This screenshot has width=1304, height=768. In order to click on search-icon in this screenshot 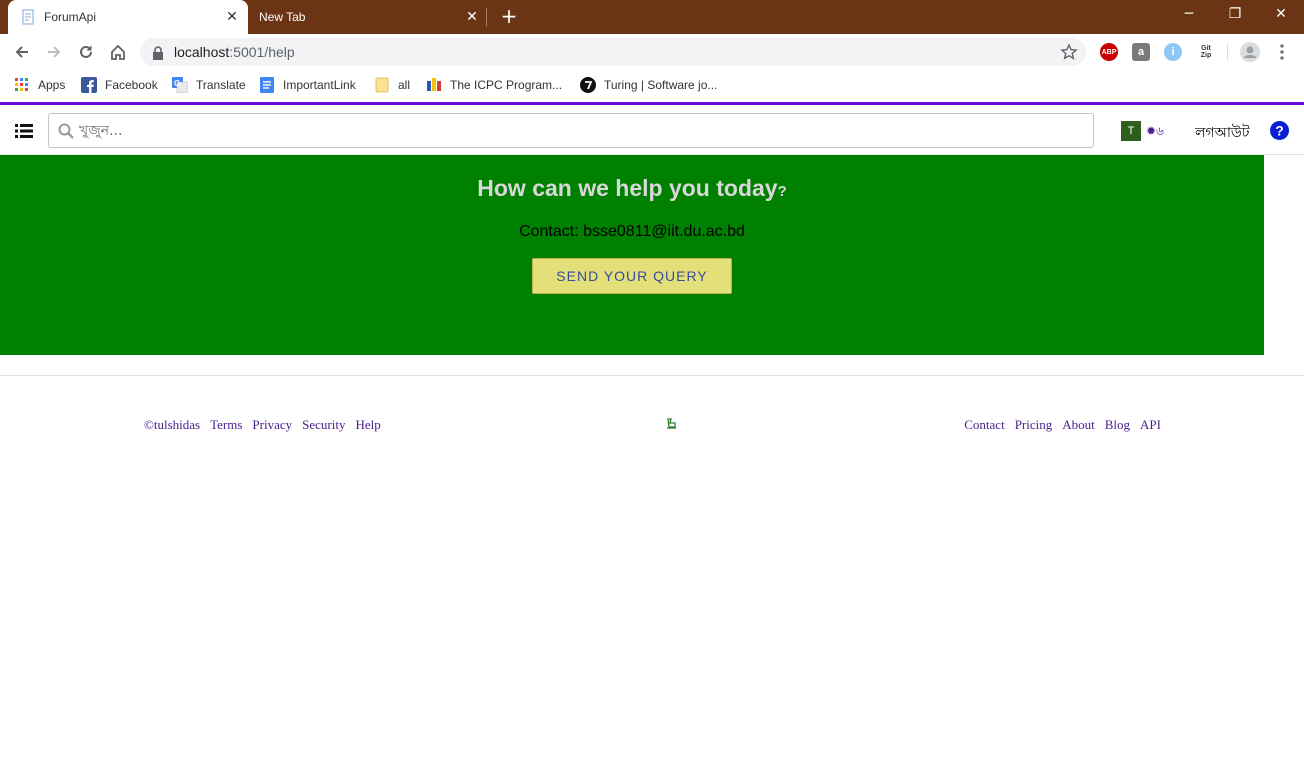, I will do `click(66, 133)`.